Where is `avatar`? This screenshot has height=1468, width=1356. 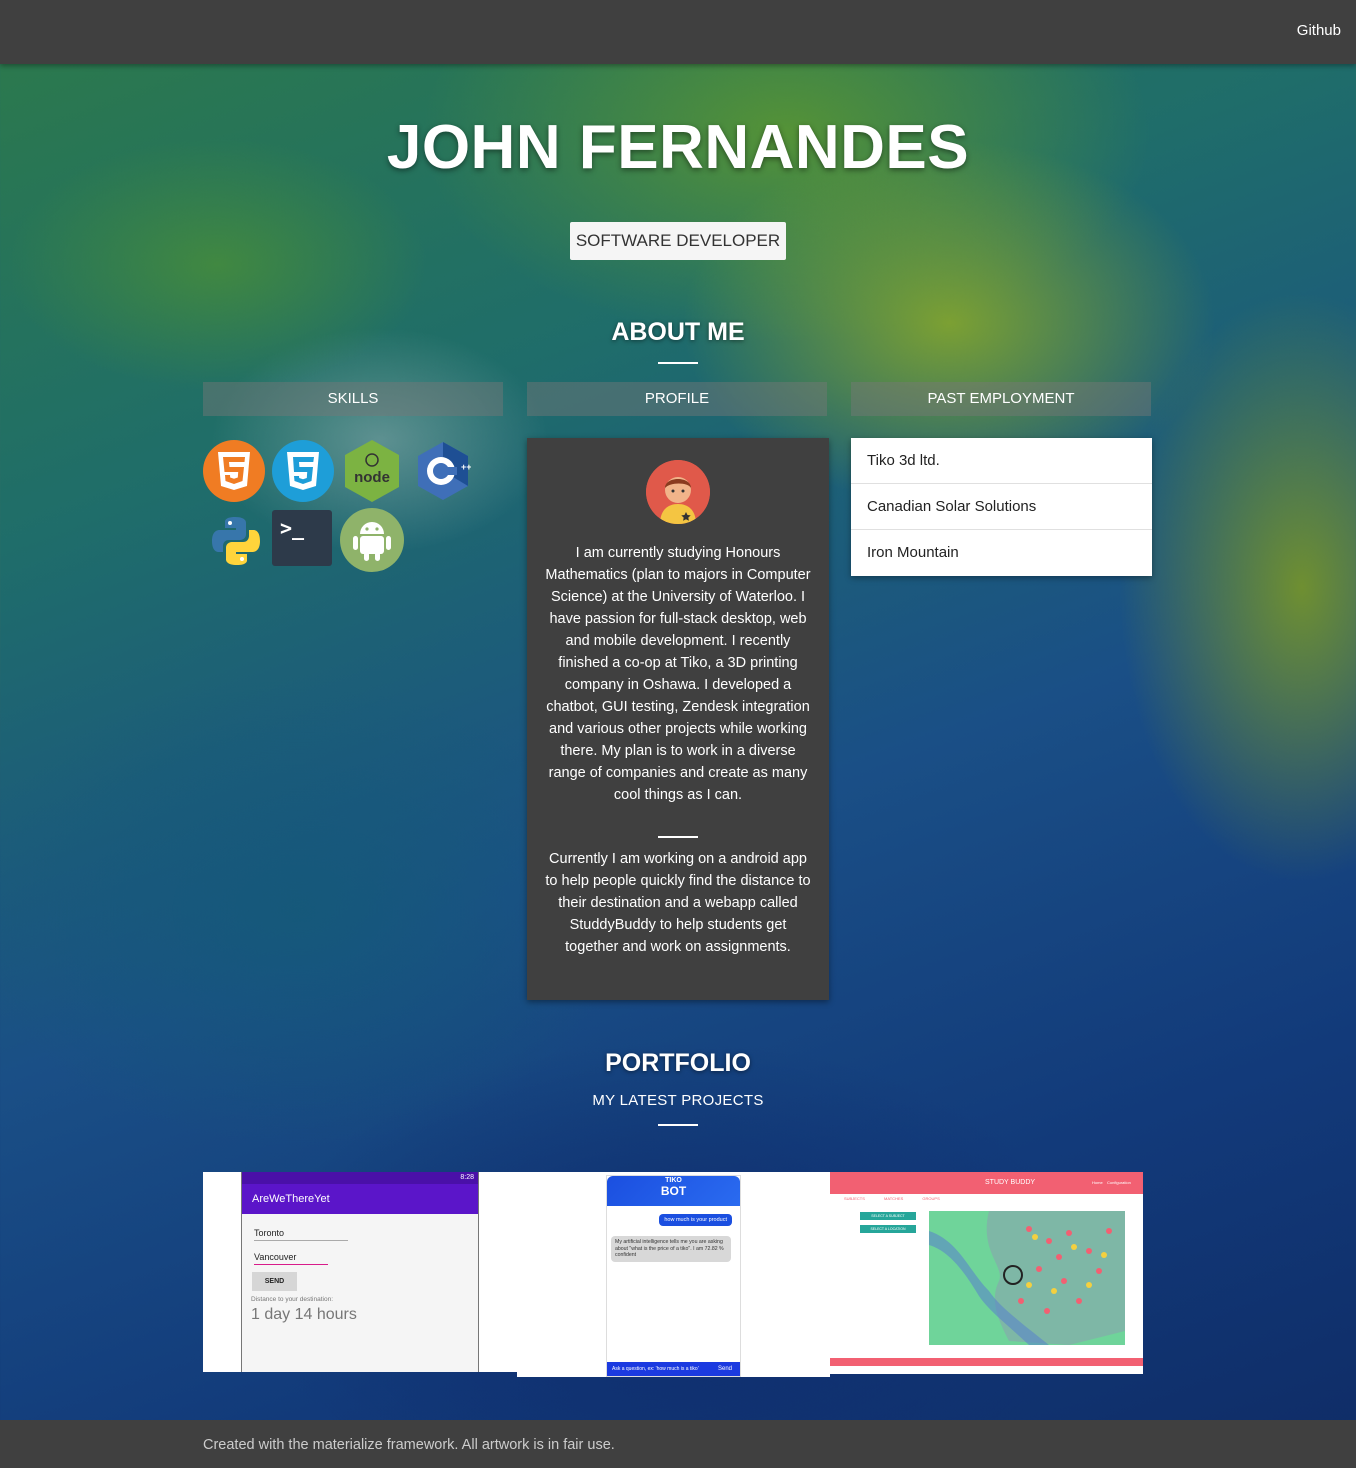
avatar is located at coordinates (678, 492).